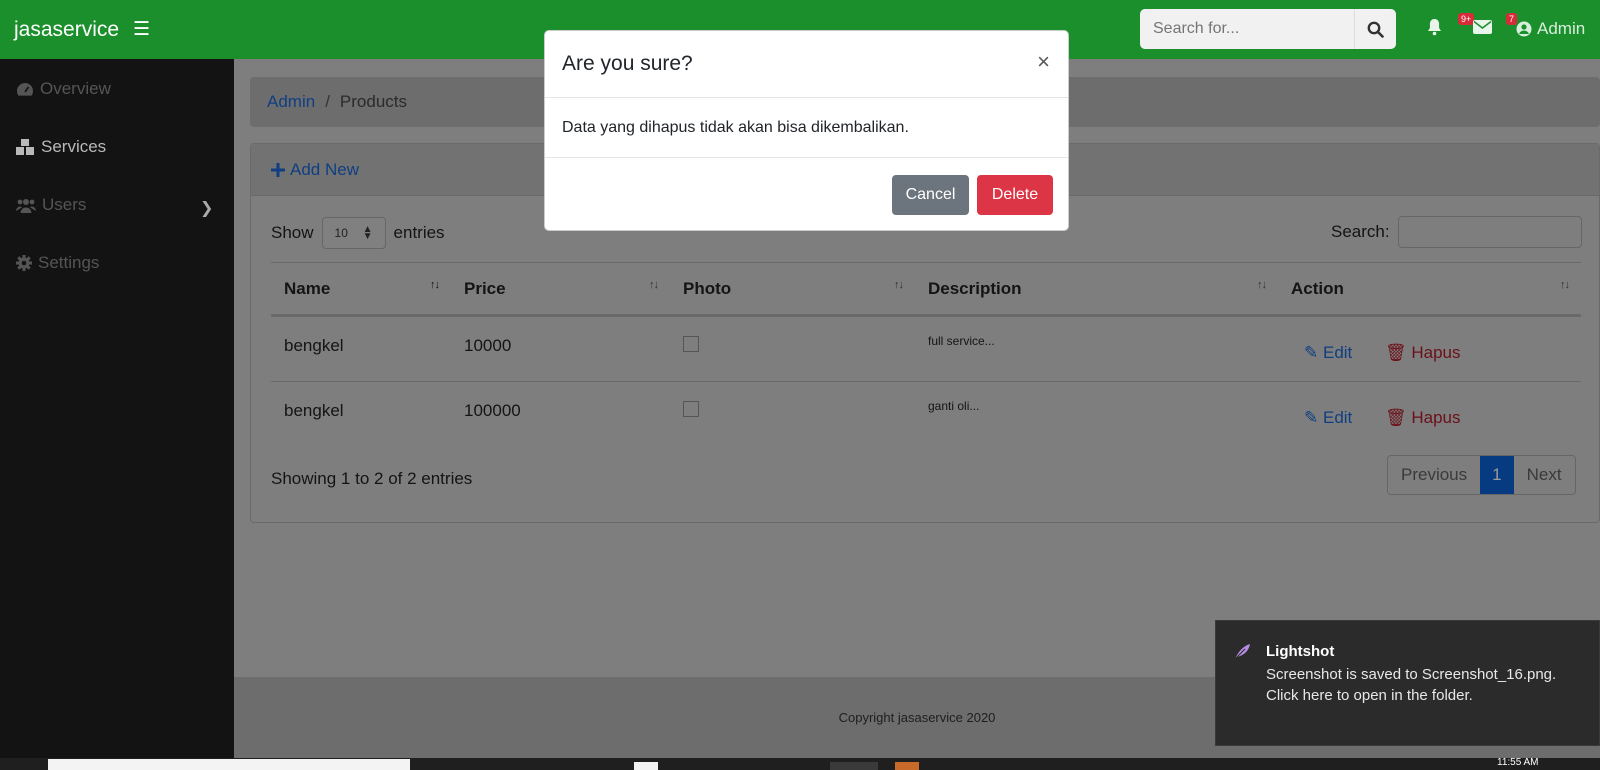  What do you see at coordinates (292, 232) in the screenshot?
I see `show-label: Show` at bounding box center [292, 232].